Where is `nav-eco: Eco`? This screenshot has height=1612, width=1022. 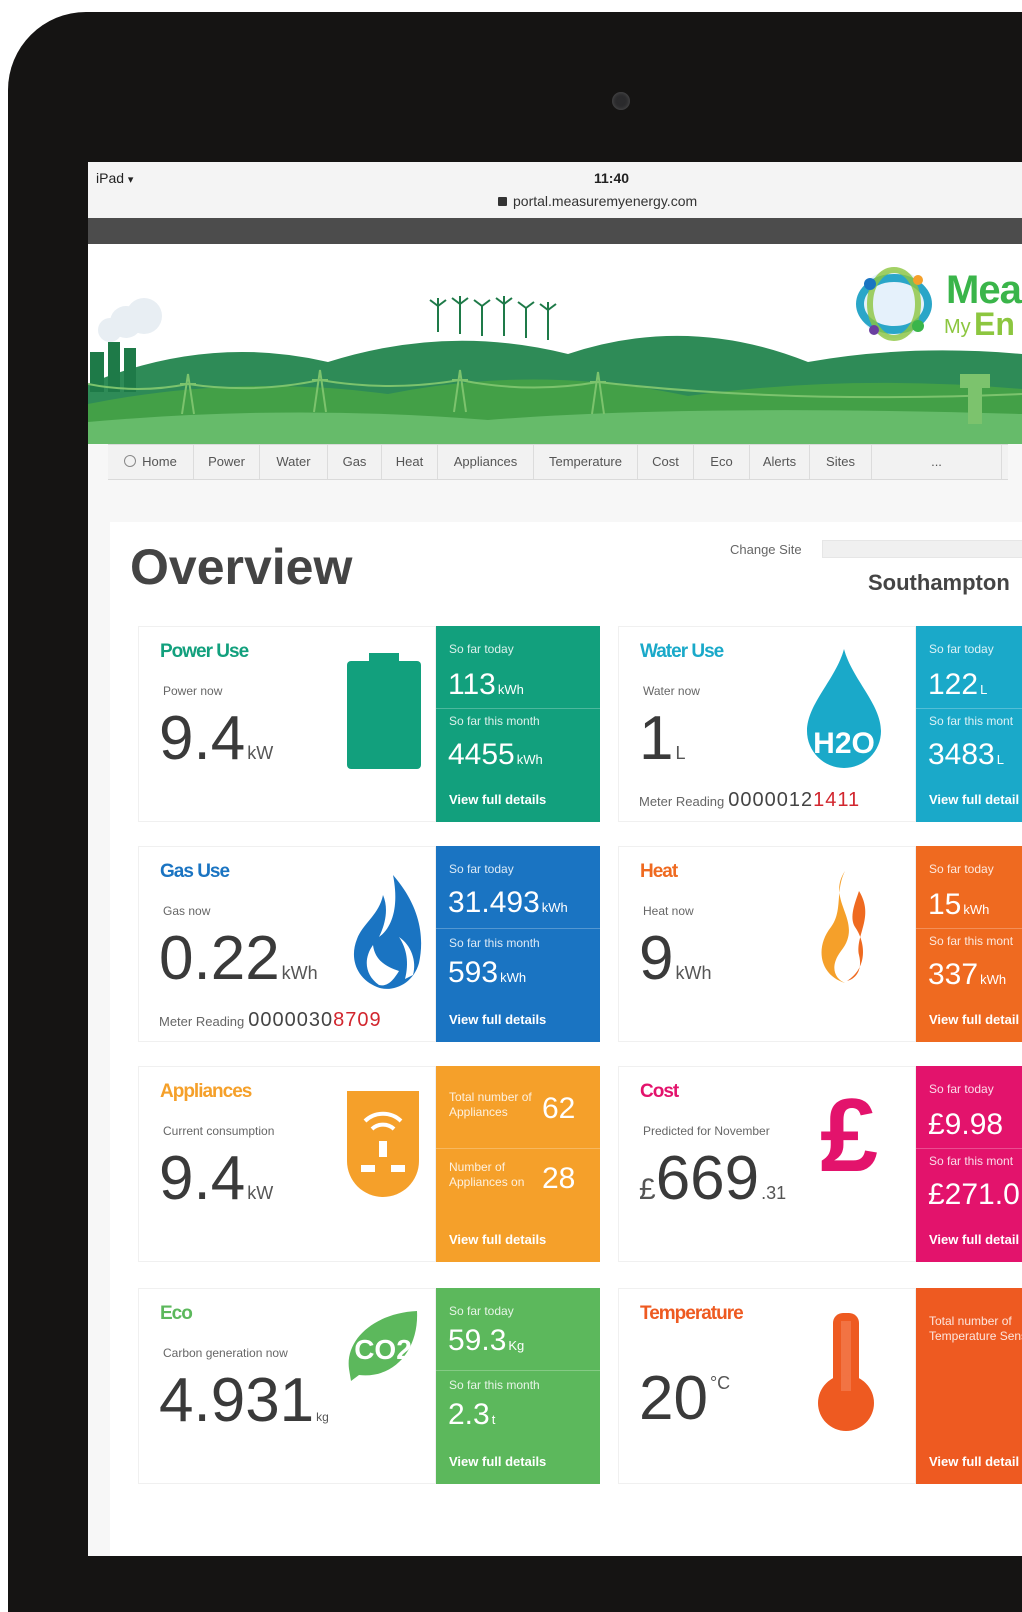 nav-eco: Eco is located at coordinates (722, 462).